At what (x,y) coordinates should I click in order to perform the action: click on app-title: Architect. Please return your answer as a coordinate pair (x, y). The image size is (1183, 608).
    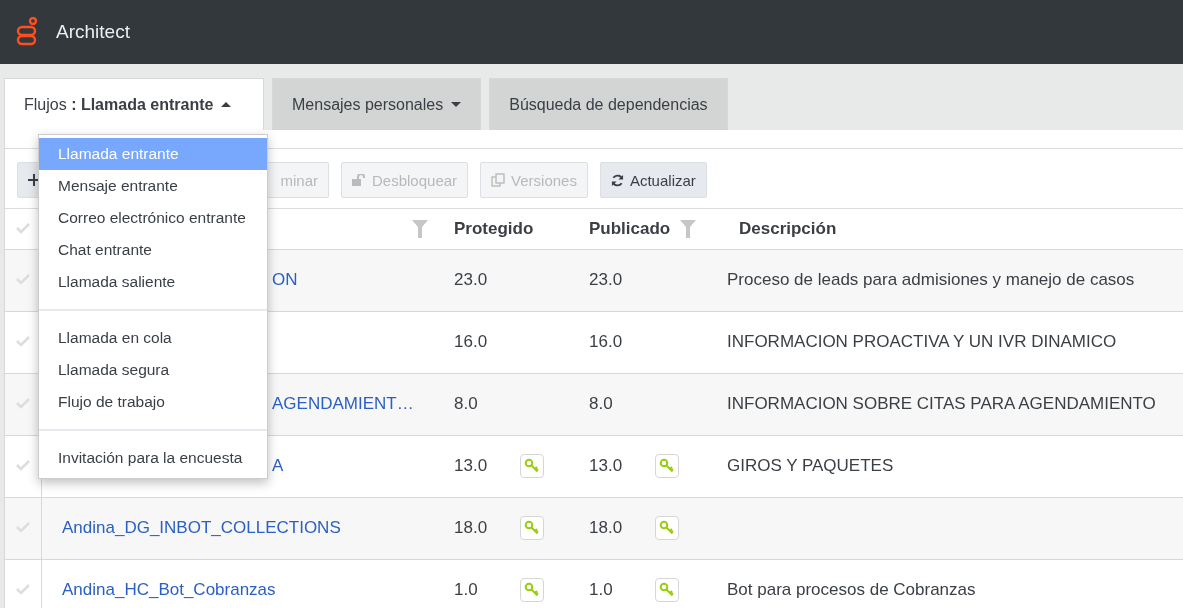
    Looking at the image, I should click on (93, 32).